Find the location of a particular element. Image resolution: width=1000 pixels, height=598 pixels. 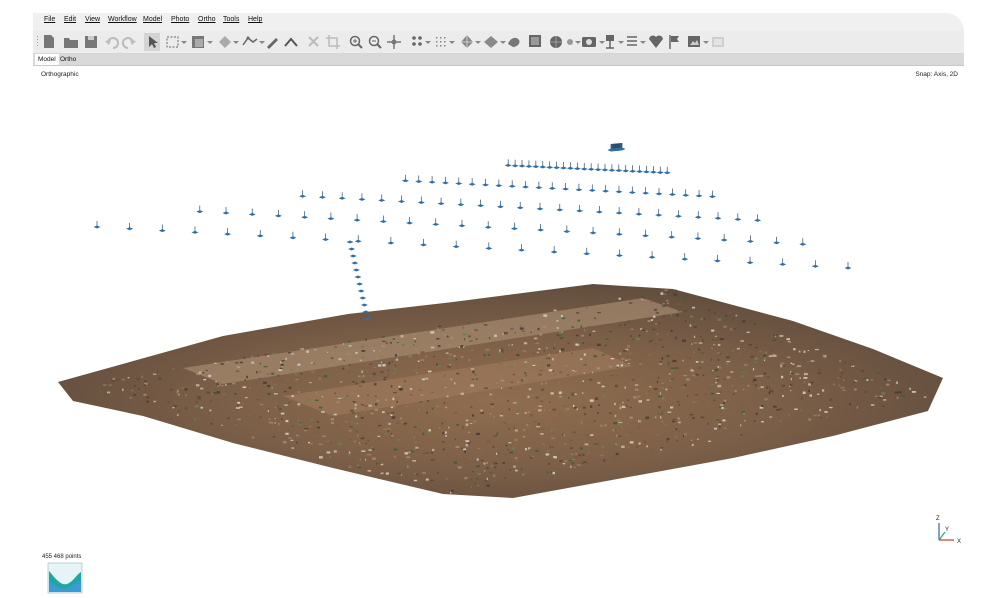

point-cloud-icon is located at coordinates (421, 41).